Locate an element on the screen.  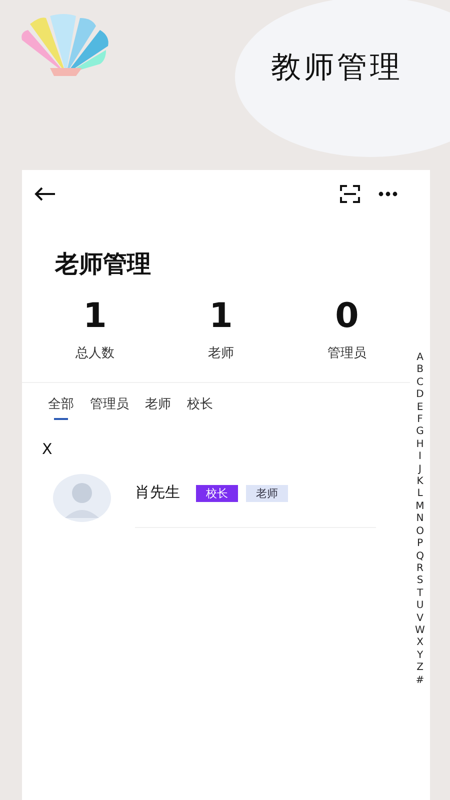
role-tag: 老师 is located at coordinates (267, 493).